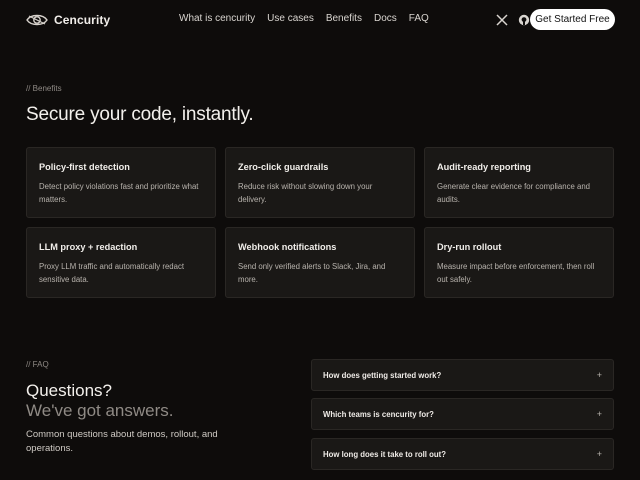  I want to click on x-icon, so click(502, 20).